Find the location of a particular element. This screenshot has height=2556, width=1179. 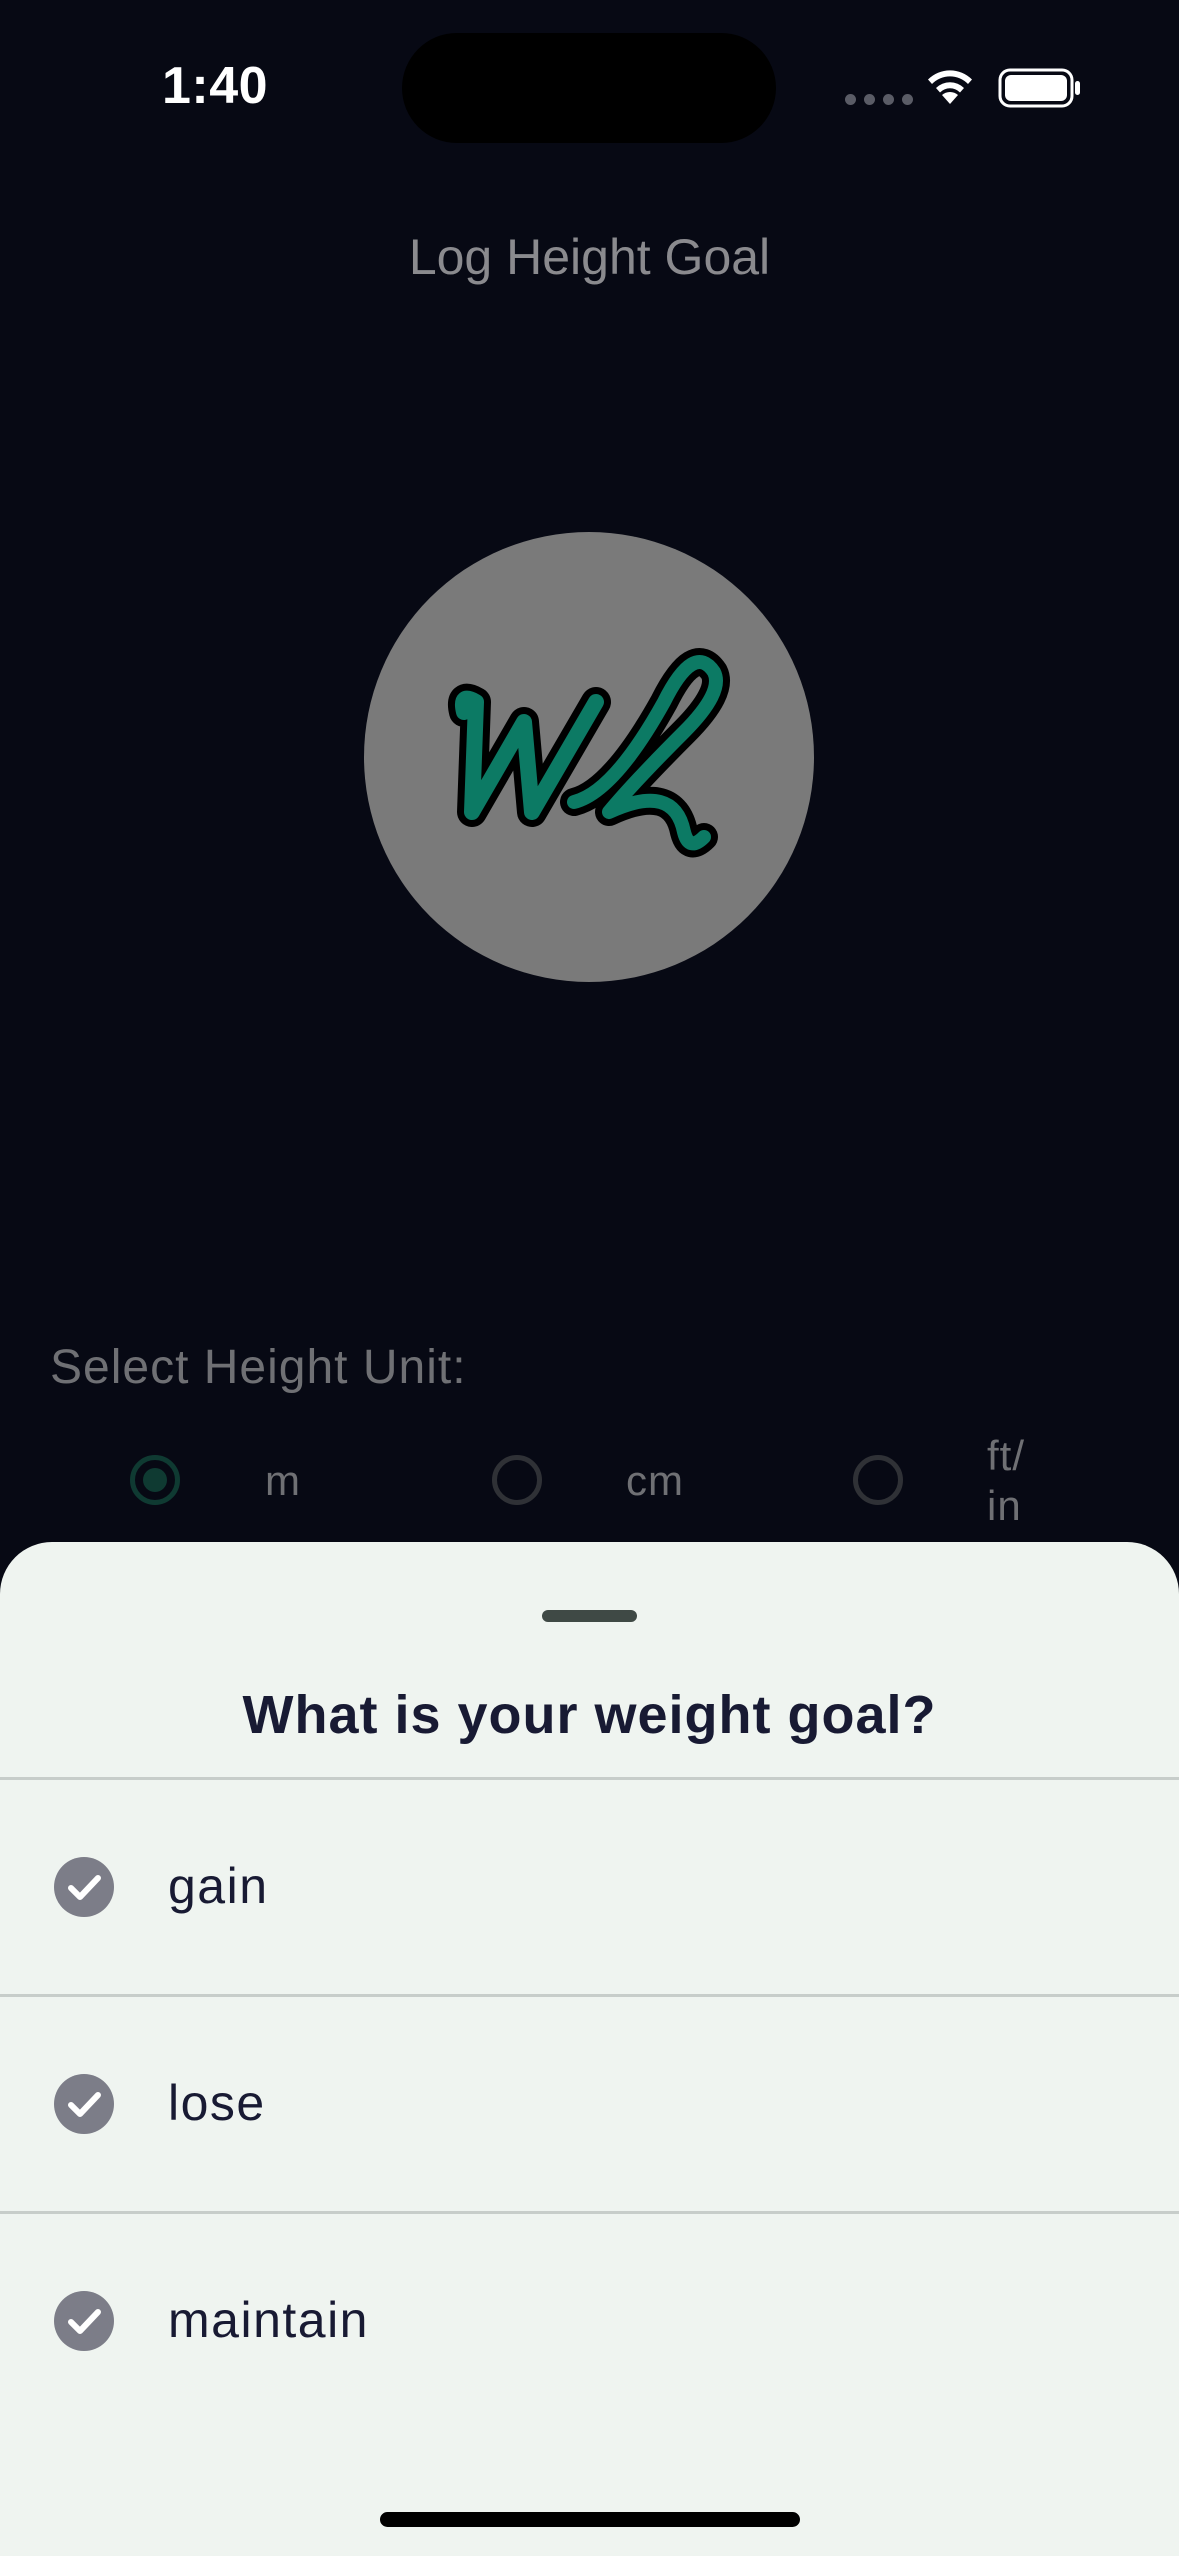

battery-icon is located at coordinates (1039, 88).